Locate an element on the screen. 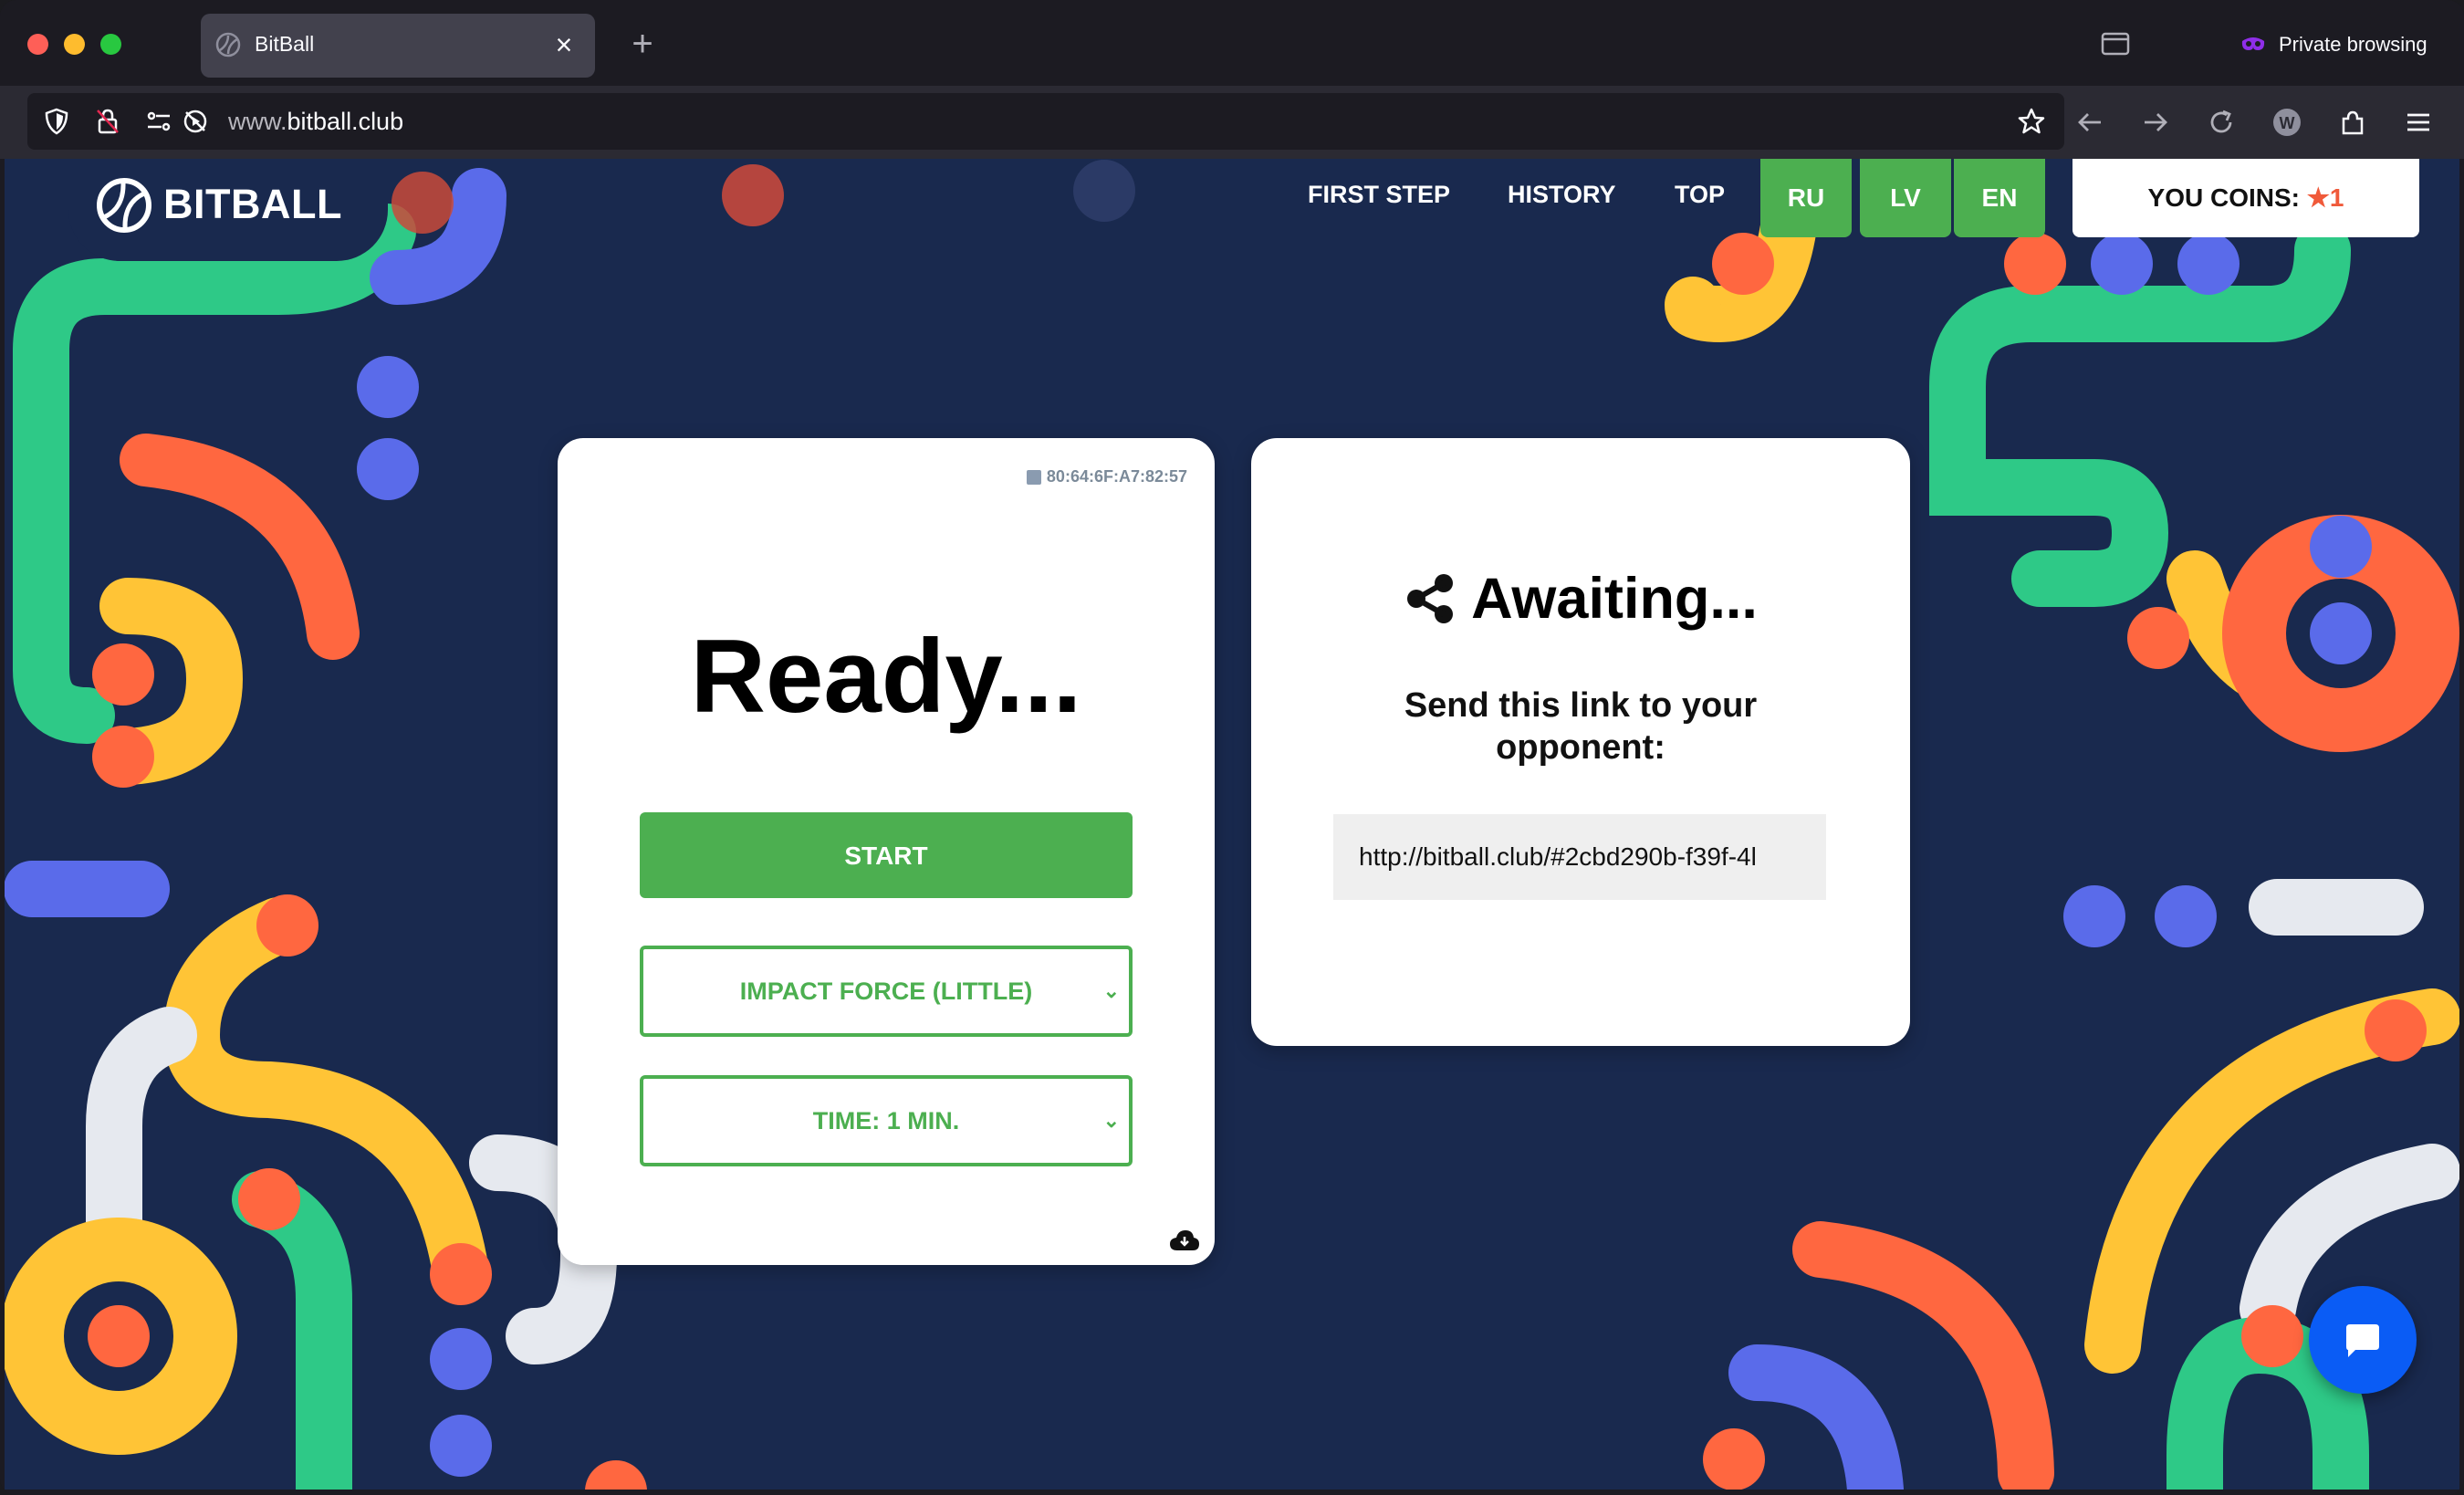  coins-label: YOU COINS: is located at coordinates (2223, 197).